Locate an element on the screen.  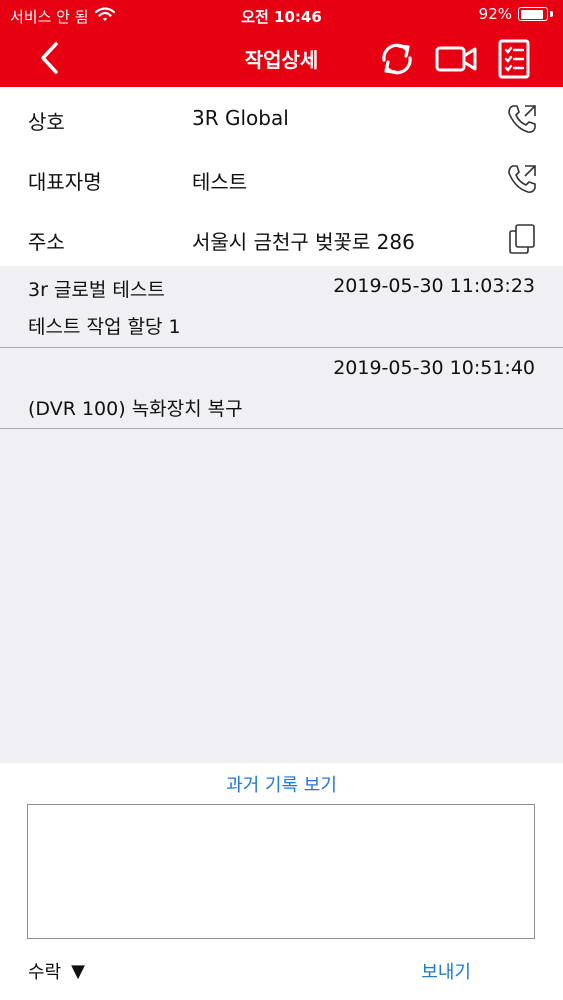
list-item: 2019-05-30 10:51:40 (DVR 100) 녹화장치 복구 is located at coordinates (281, 388).